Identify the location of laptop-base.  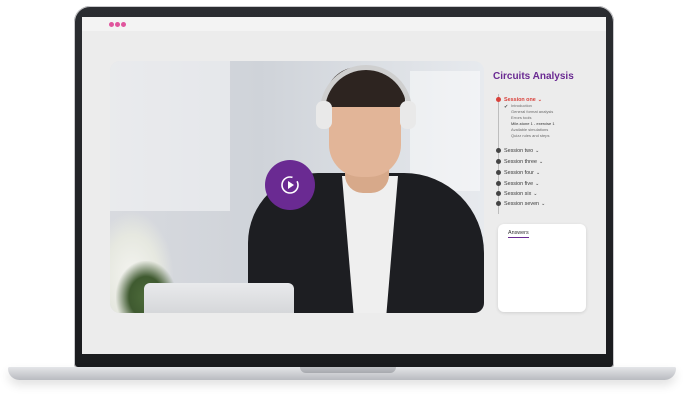
(342, 373).